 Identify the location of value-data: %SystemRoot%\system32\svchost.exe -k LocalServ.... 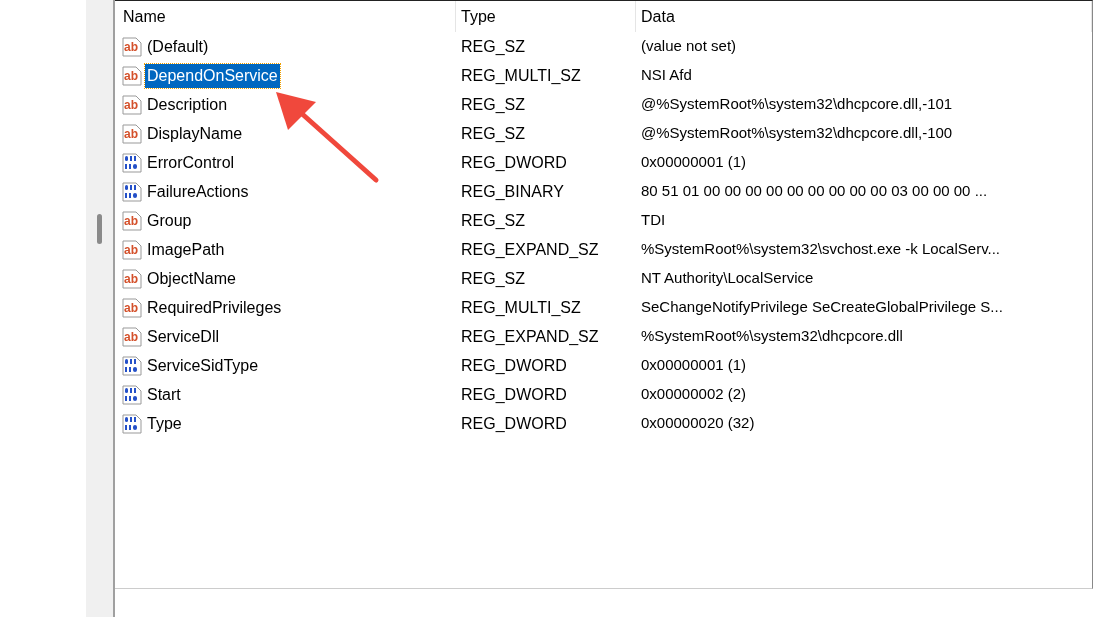
(821, 249).